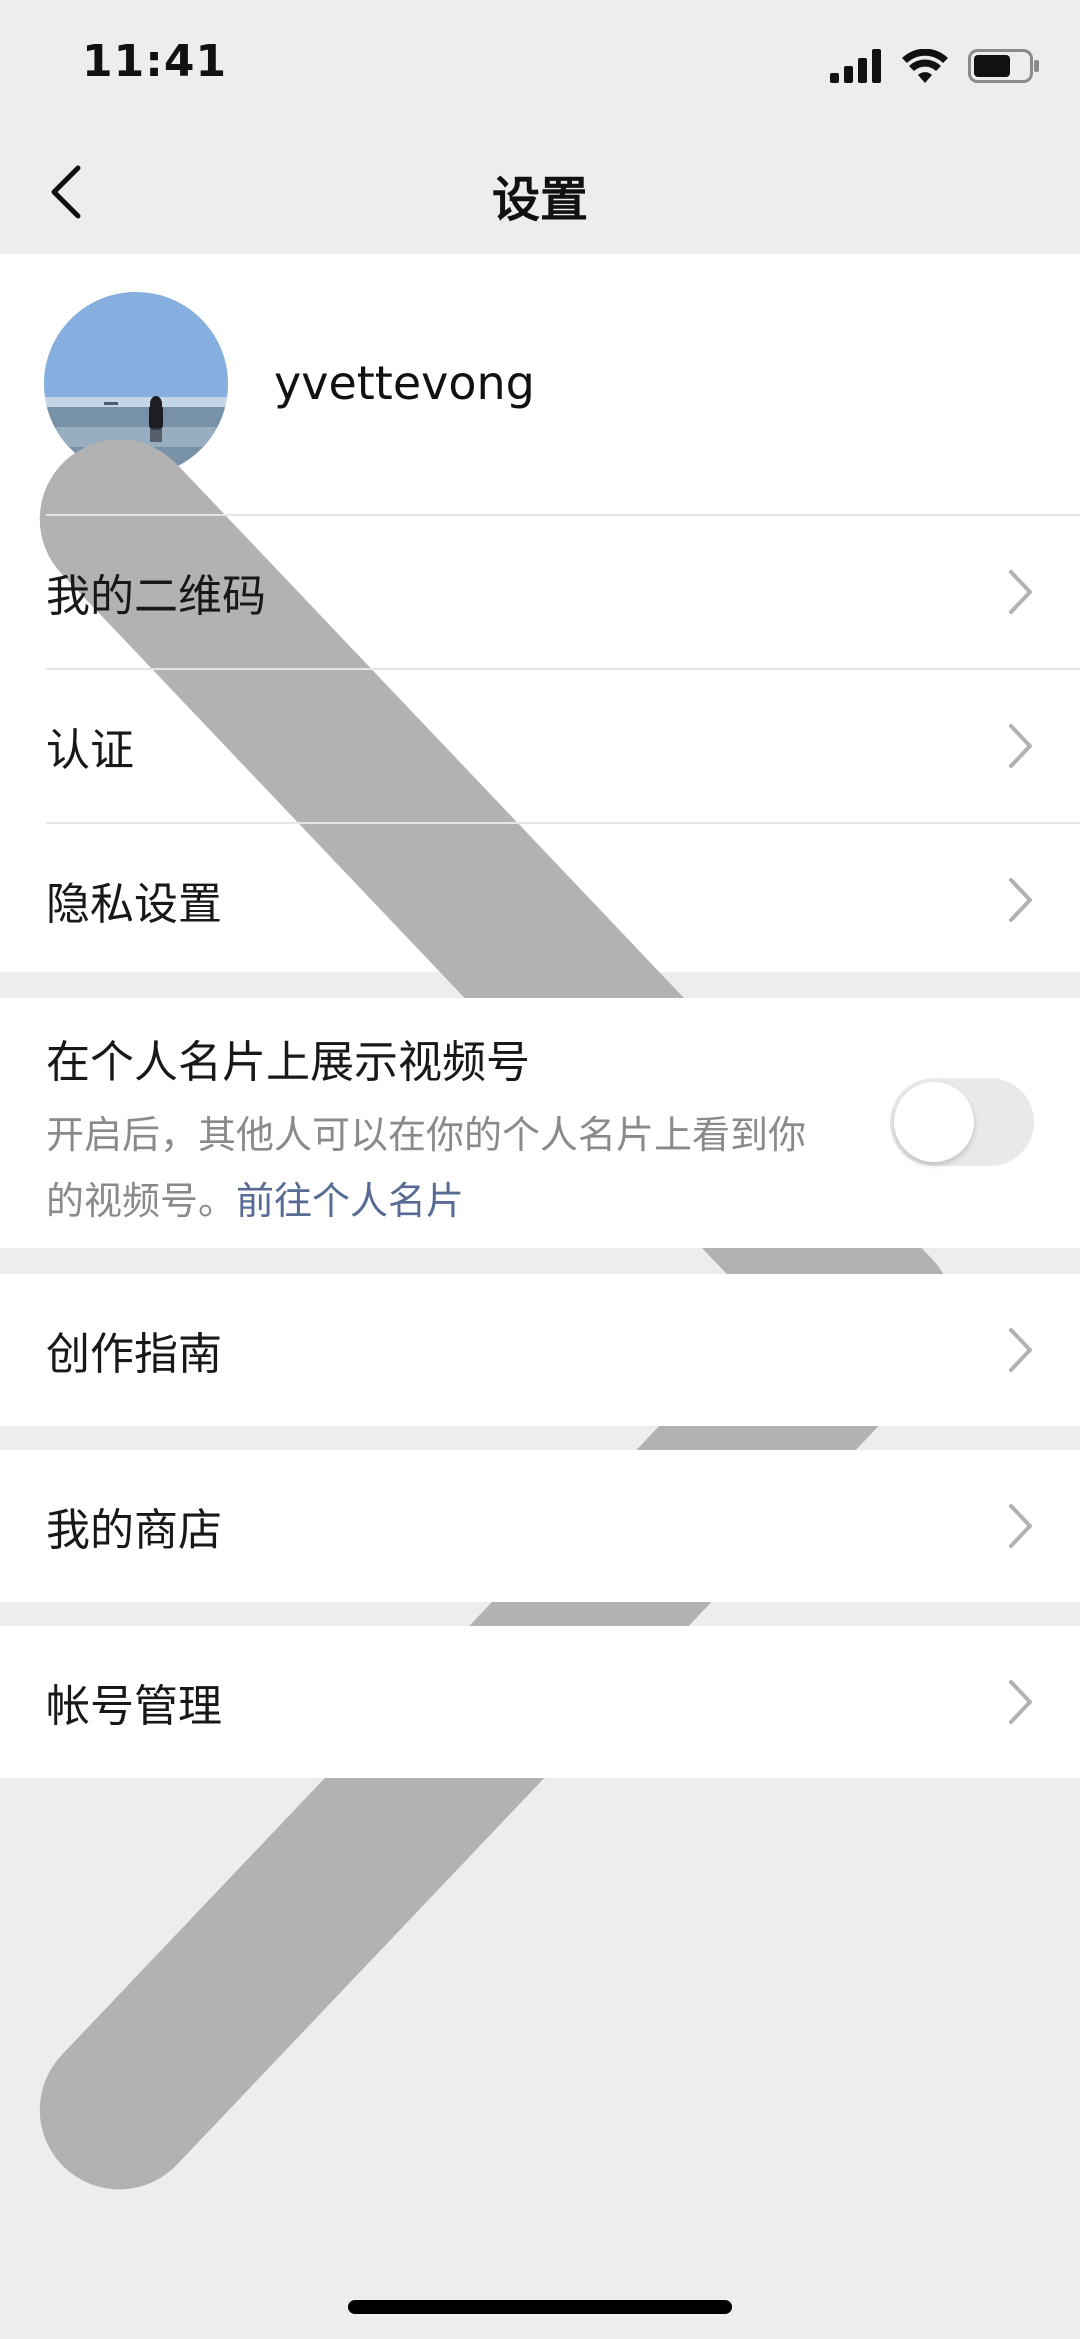 The image size is (1080, 2339). I want to click on my-store-group: 我的商店, so click(540, 1526).